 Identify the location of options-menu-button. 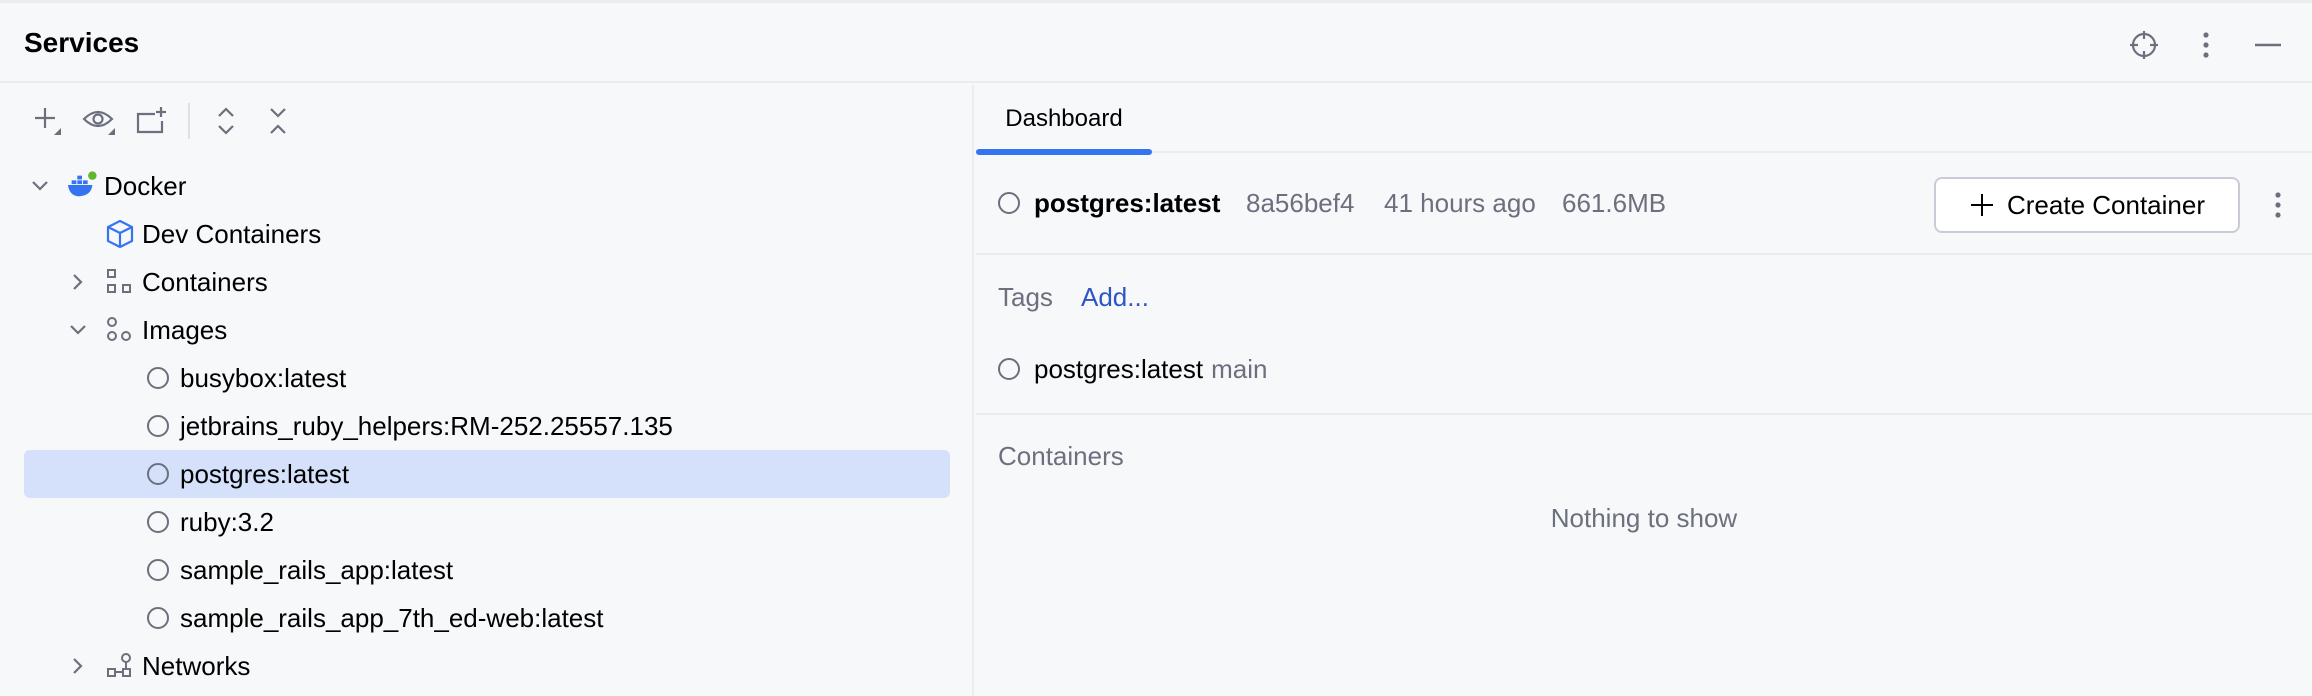
(2206, 45).